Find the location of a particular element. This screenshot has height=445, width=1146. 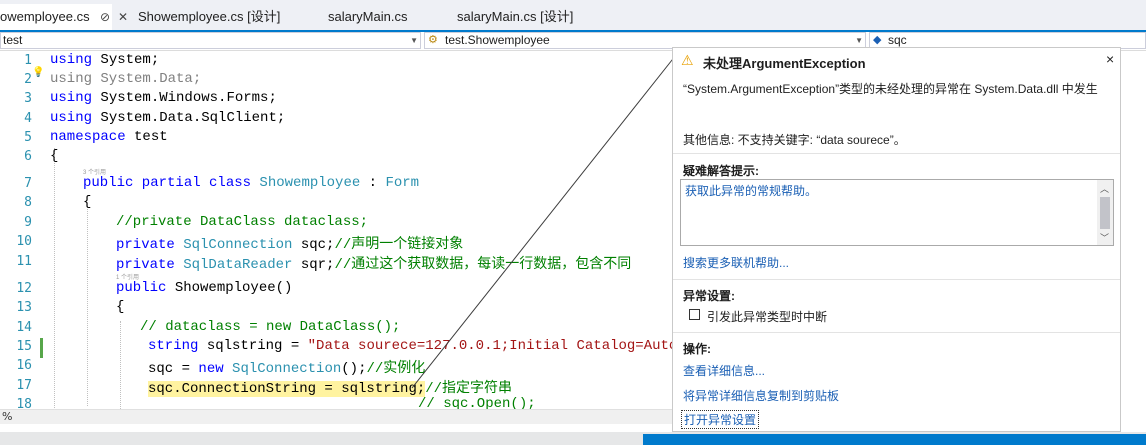

troubleshooting-tips-list: 获取此异常的常规帮助。 ︿ ﹀ is located at coordinates (897, 212).